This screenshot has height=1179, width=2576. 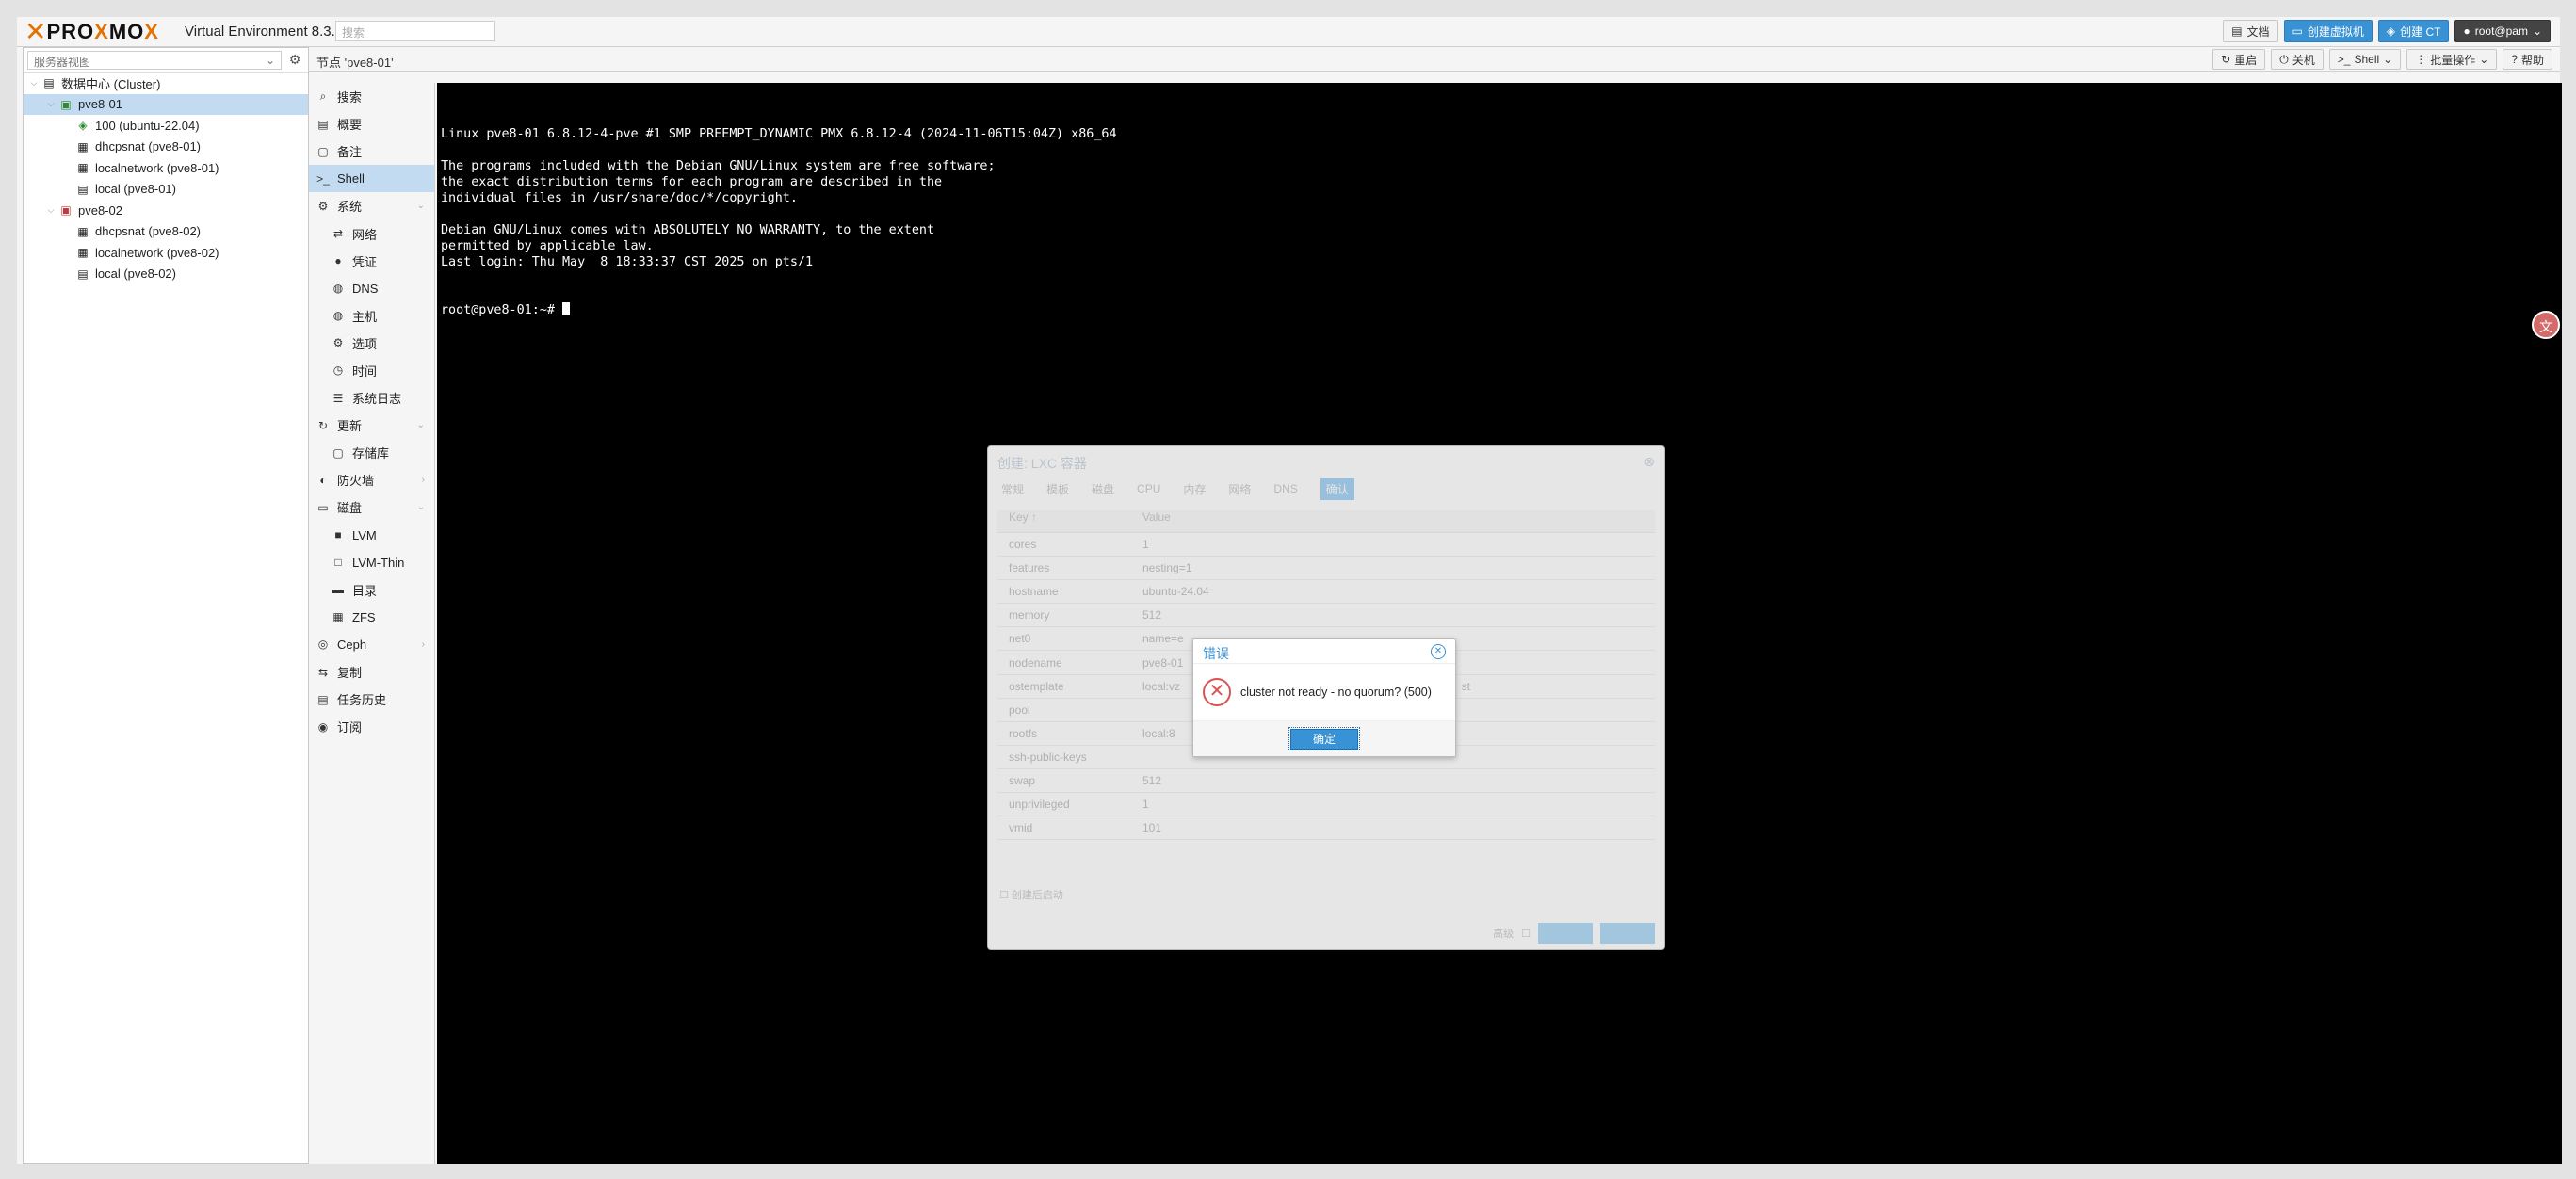 I want to click on ellipsis-icon: ⋮, so click(x=2421, y=59).